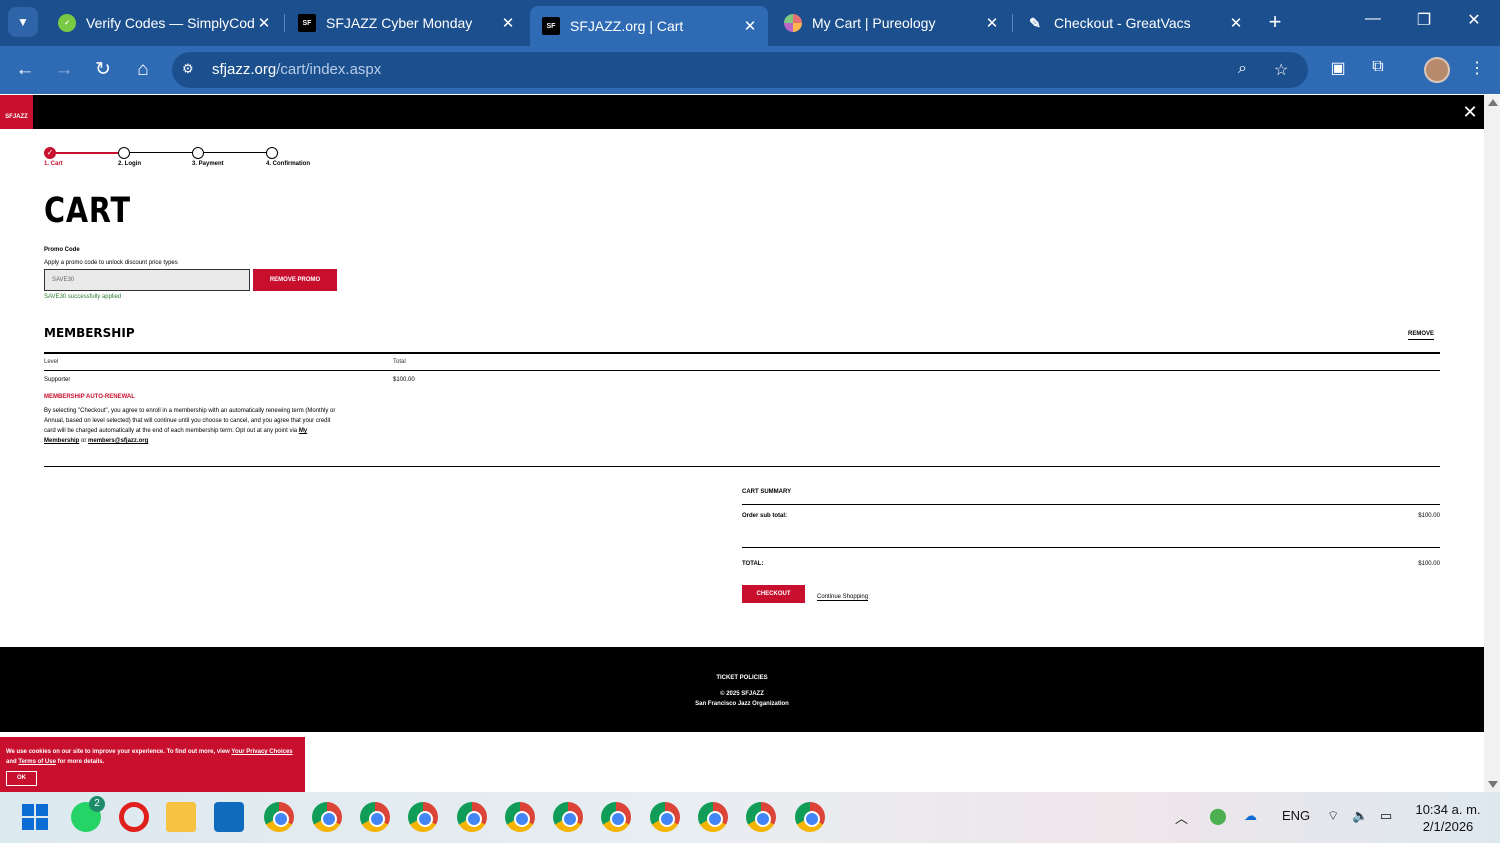 The width and height of the screenshot is (1500, 843). I want to click on auto-renewal-heading: MEMBERSHIP AUTO-RENEWAL, so click(89, 397).